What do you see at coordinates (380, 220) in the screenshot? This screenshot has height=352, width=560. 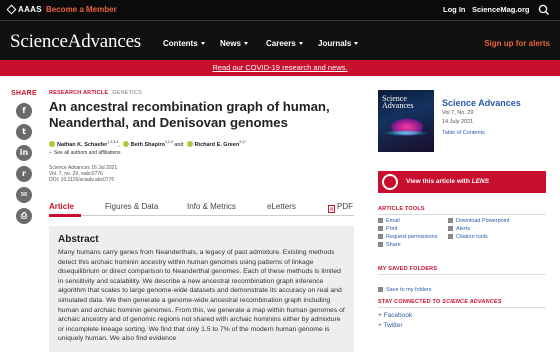 I see `email-icon` at bounding box center [380, 220].